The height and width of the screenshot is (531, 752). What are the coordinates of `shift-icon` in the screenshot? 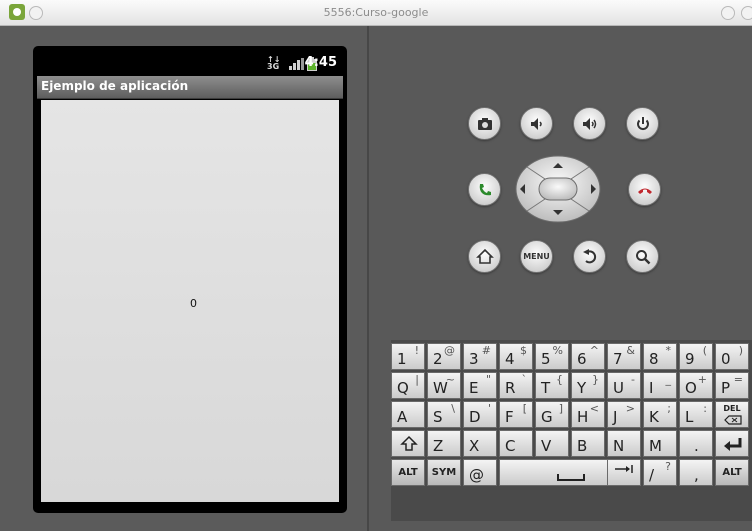 It's located at (409, 443).